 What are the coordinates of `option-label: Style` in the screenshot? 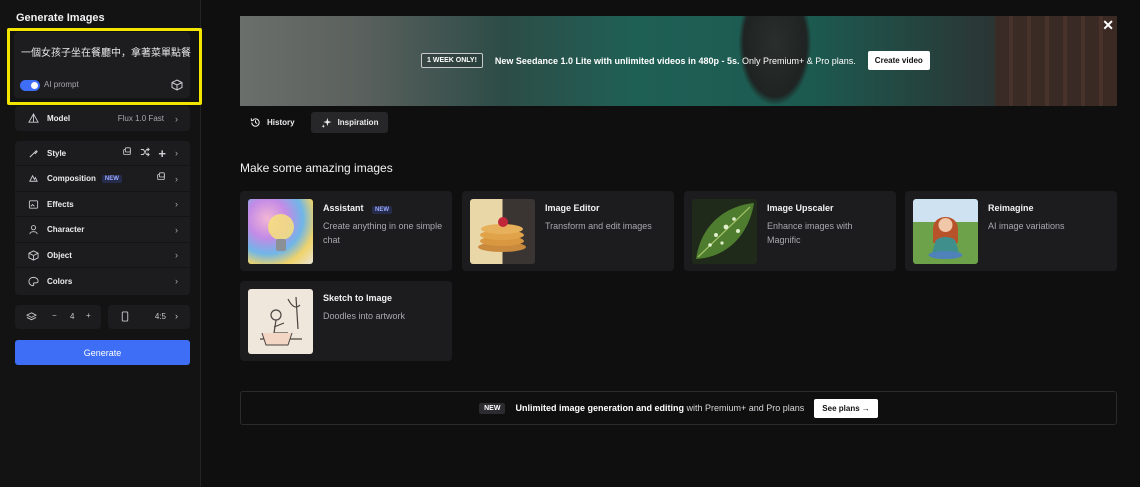 It's located at (57, 153).